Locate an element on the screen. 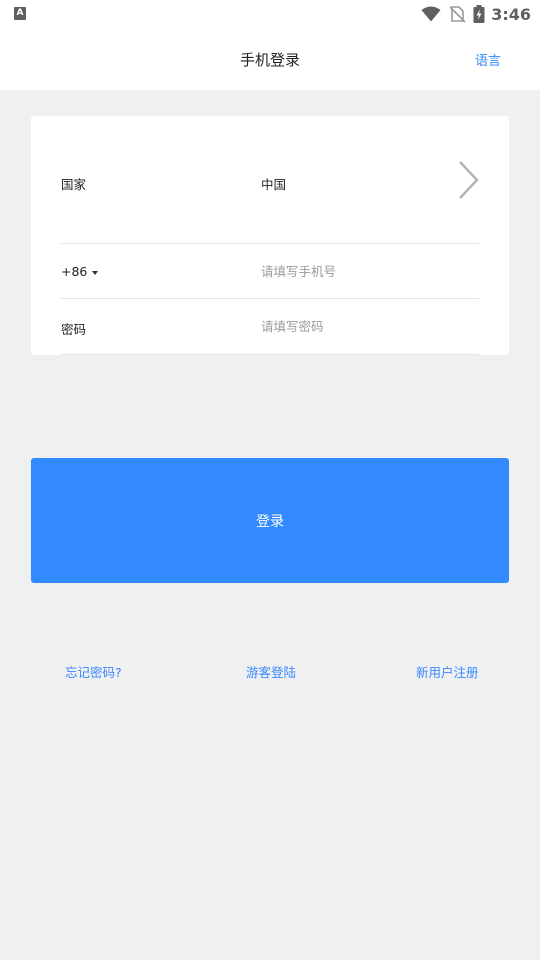 The width and height of the screenshot is (540, 960). password-row: 密码 is located at coordinates (270, 327).